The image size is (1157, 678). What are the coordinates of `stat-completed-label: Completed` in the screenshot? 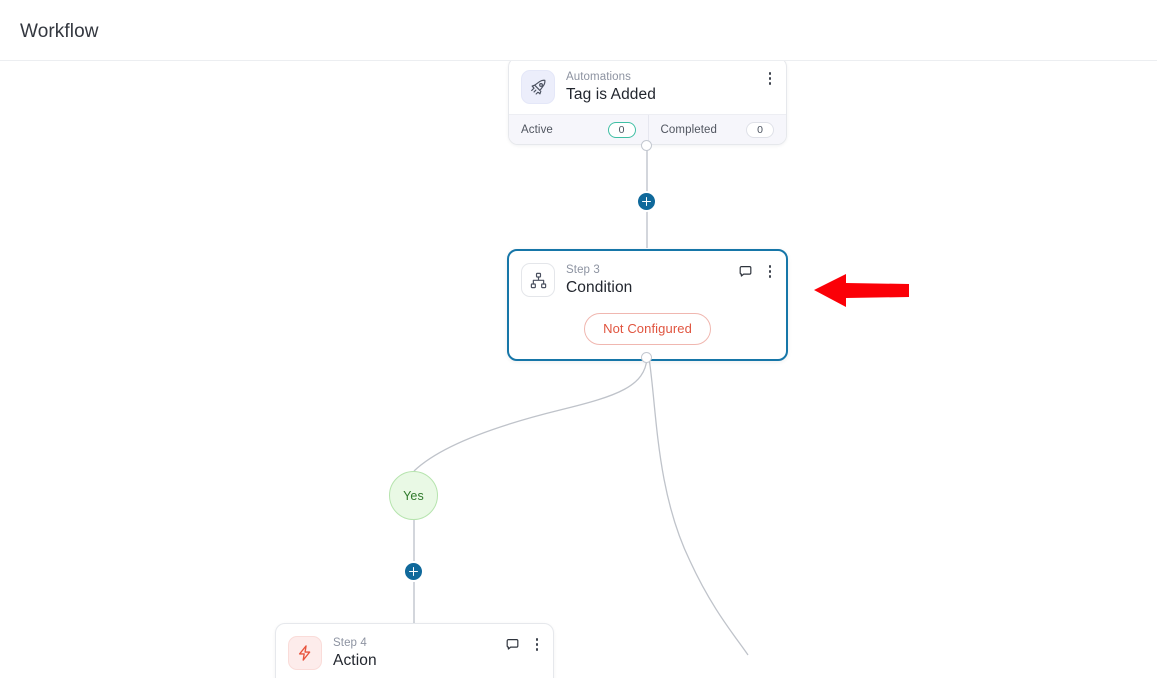 It's located at (689, 129).